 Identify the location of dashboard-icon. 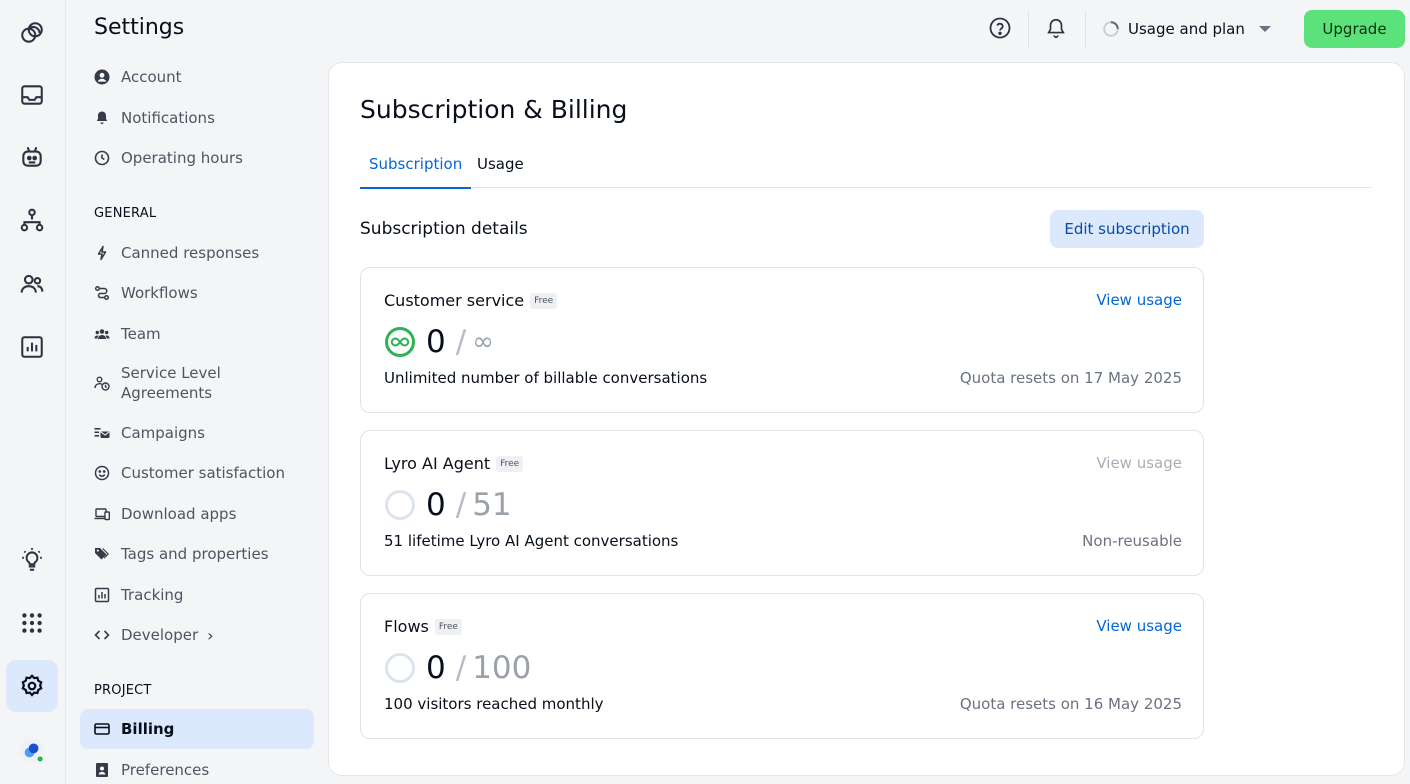
(32, 33).